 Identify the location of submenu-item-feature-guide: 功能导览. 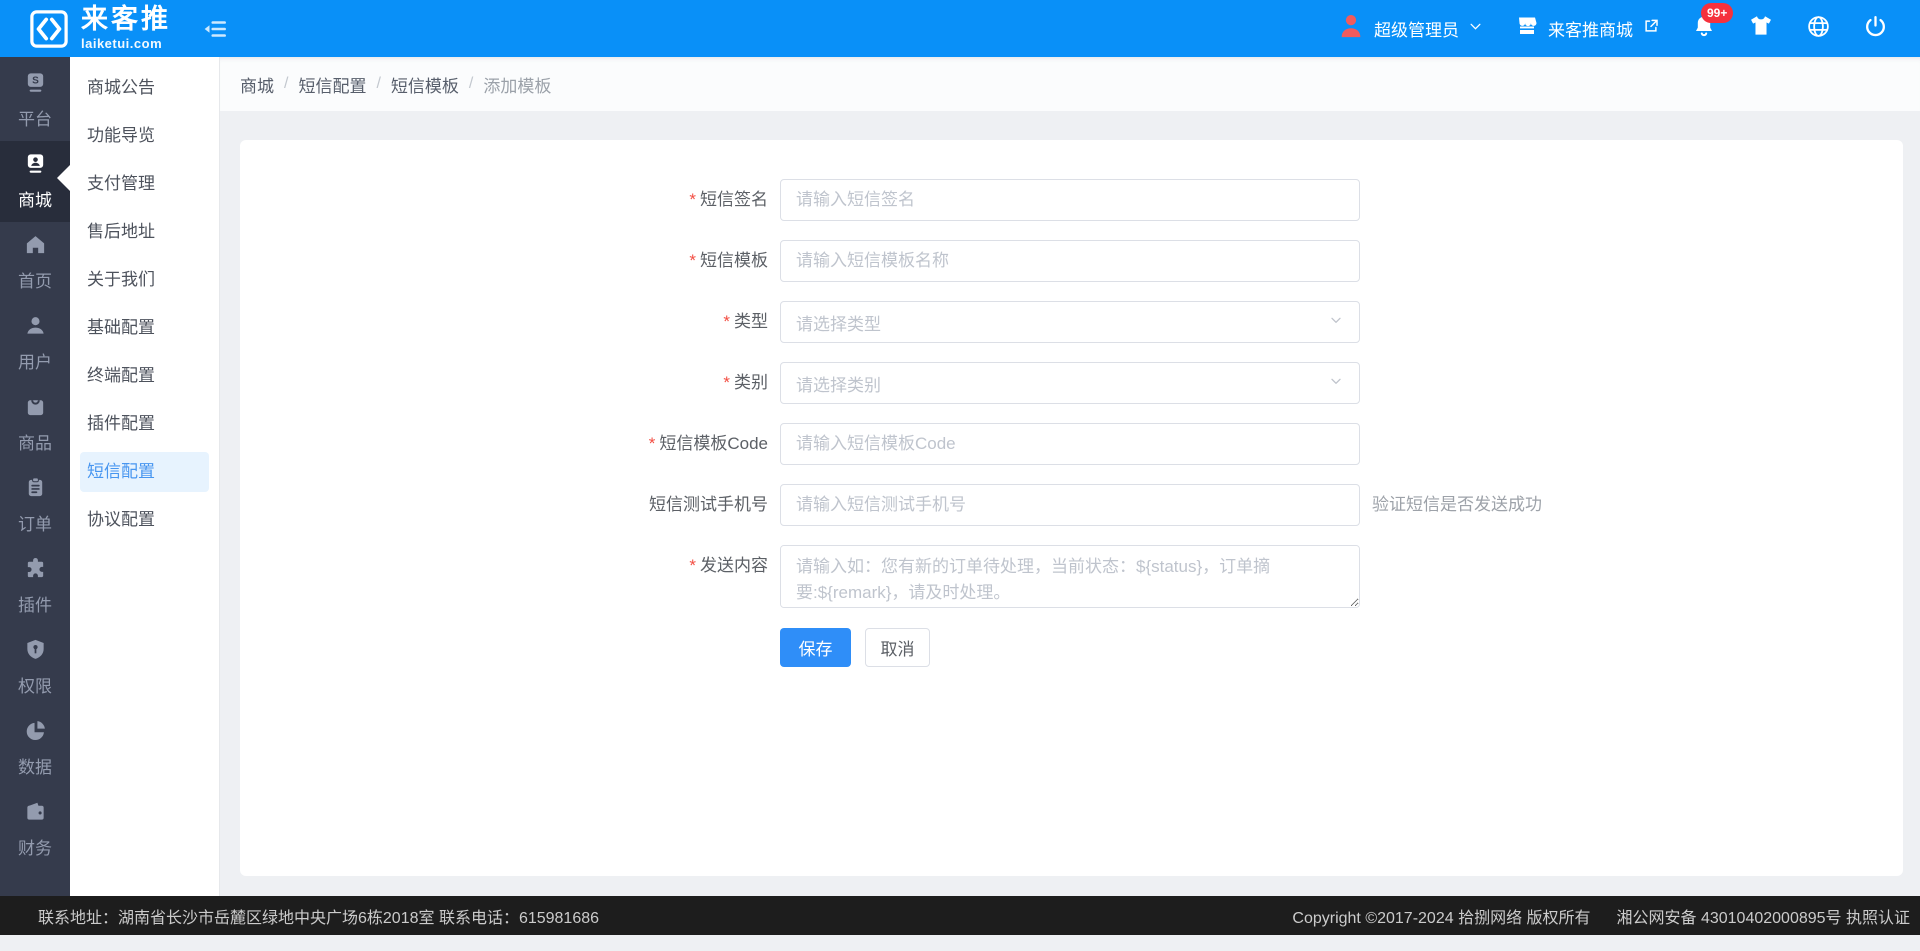
(144, 136).